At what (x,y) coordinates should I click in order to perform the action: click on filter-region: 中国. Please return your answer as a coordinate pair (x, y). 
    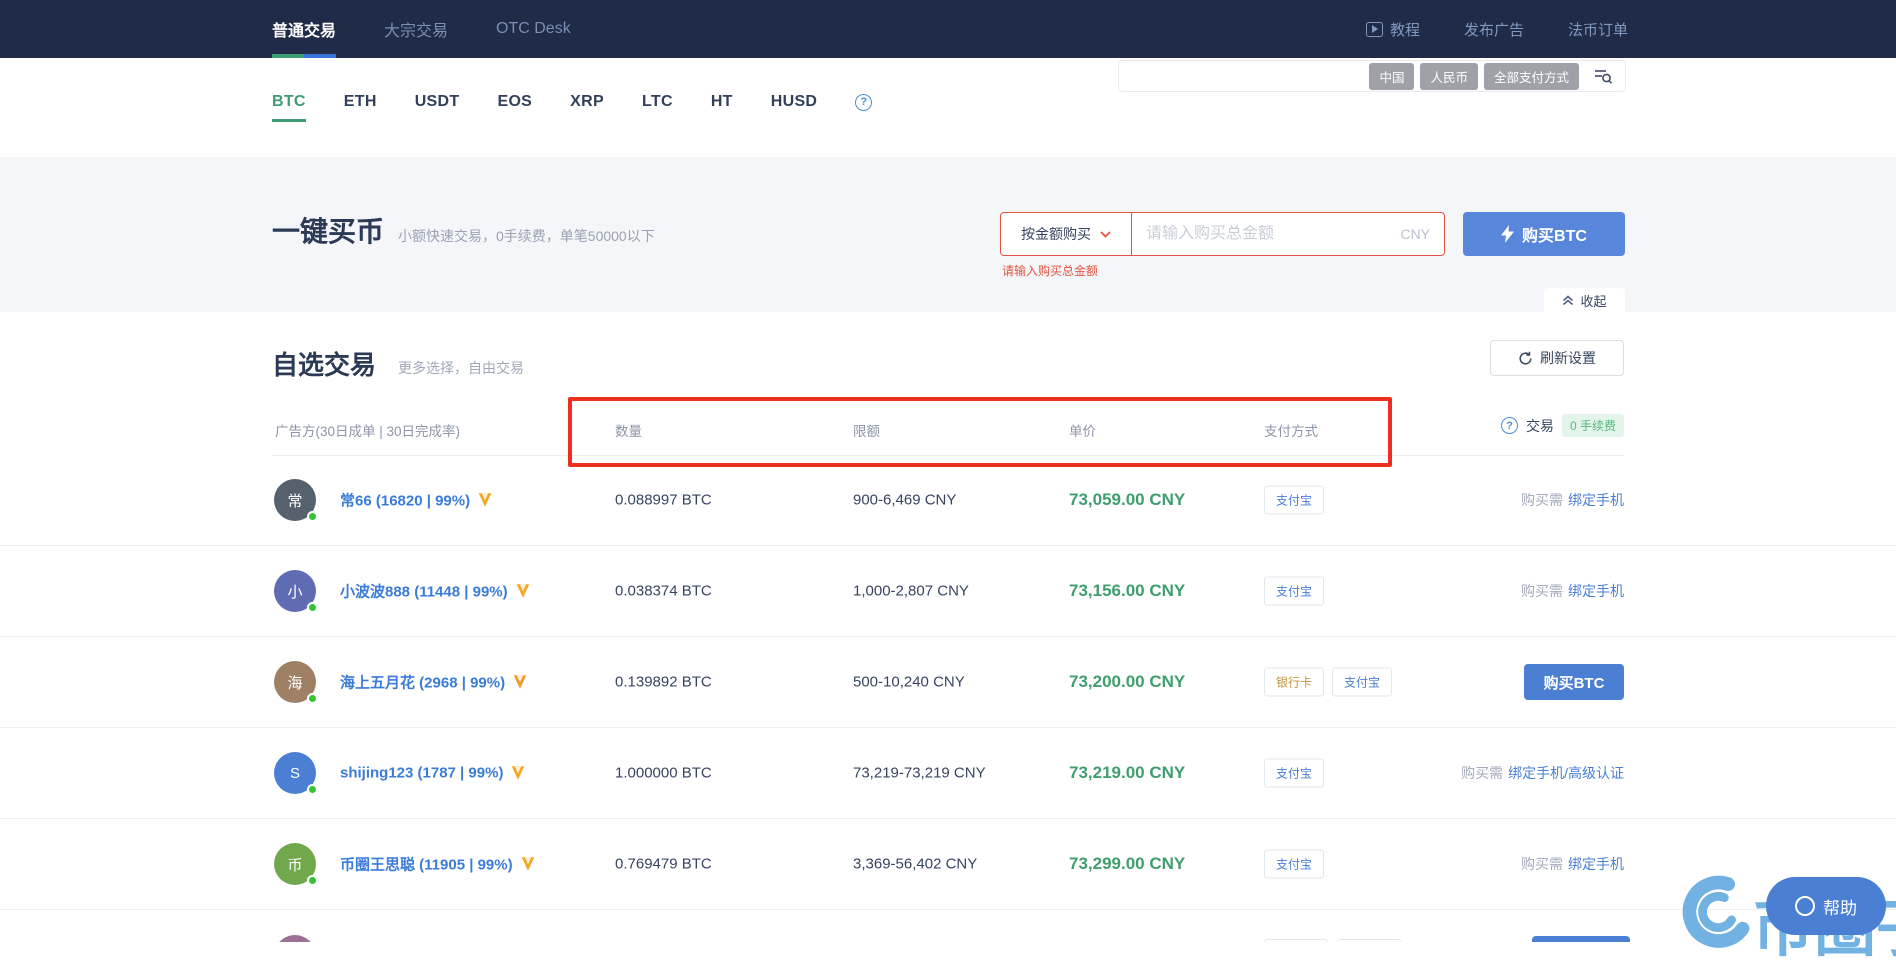
    Looking at the image, I should click on (1392, 76).